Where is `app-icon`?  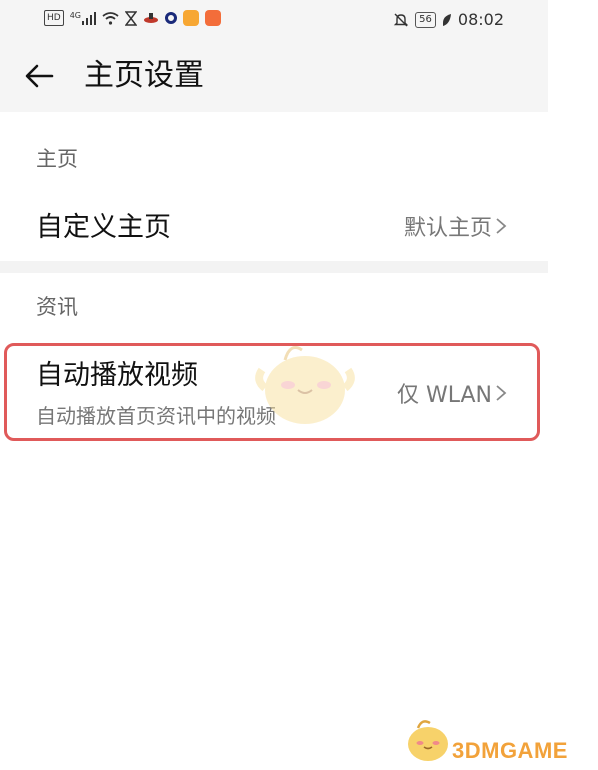 app-icon is located at coordinates (151, 18).